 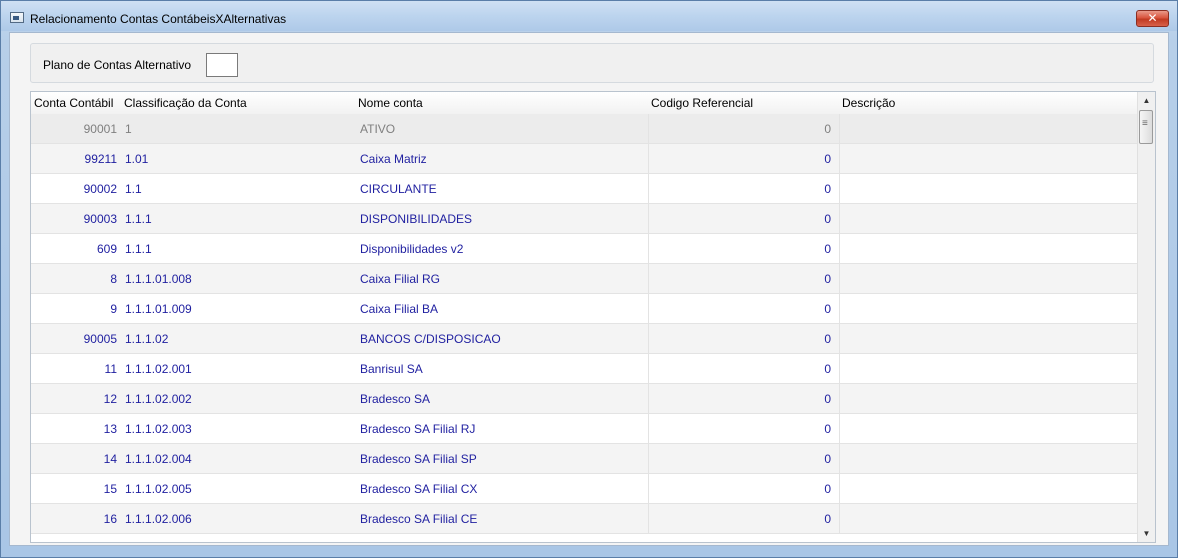 What do you see at coordinates (17, 17) in the screenshot?
I see `app-window-icon` at bounding box center [17, 17].